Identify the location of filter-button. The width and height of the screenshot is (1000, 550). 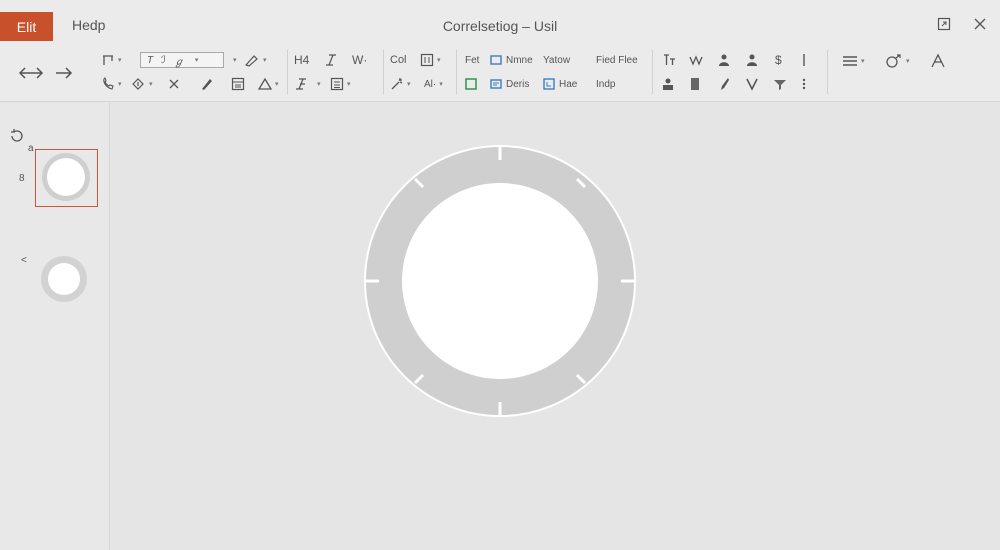
(780, 84).